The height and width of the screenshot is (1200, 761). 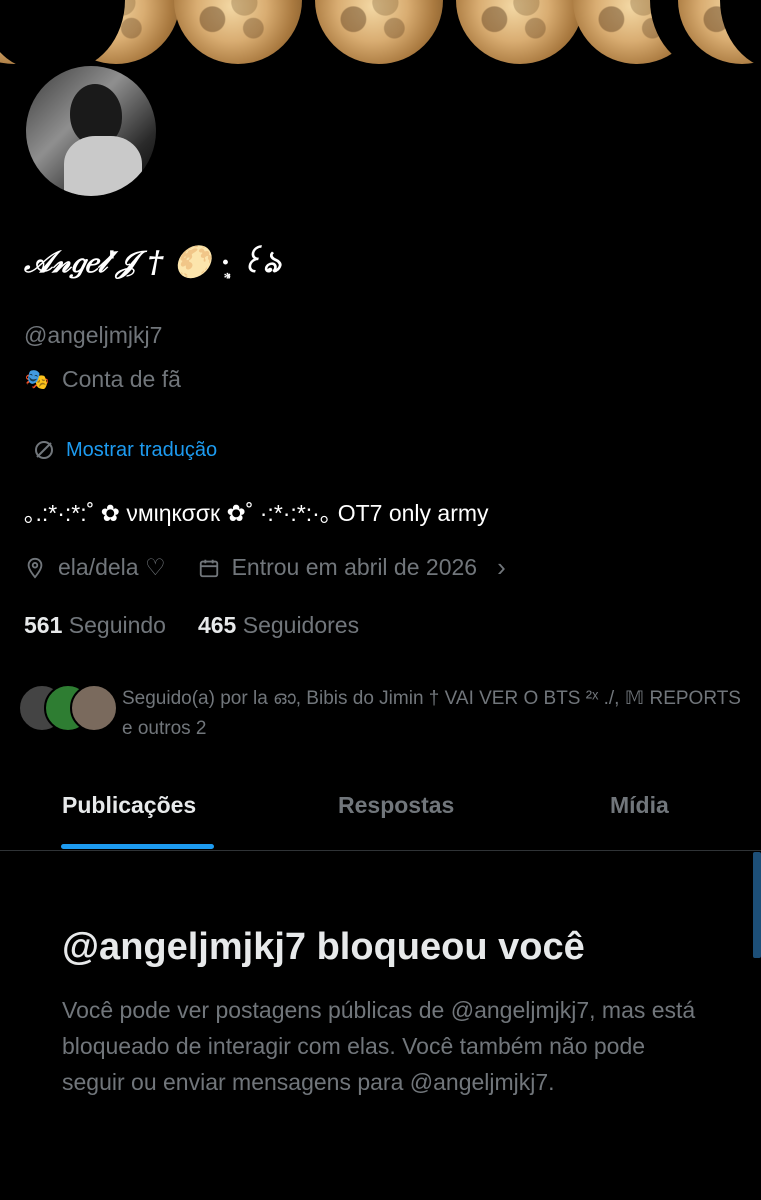 I want to click on tab-midia: Mídia, so click(x=639, y=805).